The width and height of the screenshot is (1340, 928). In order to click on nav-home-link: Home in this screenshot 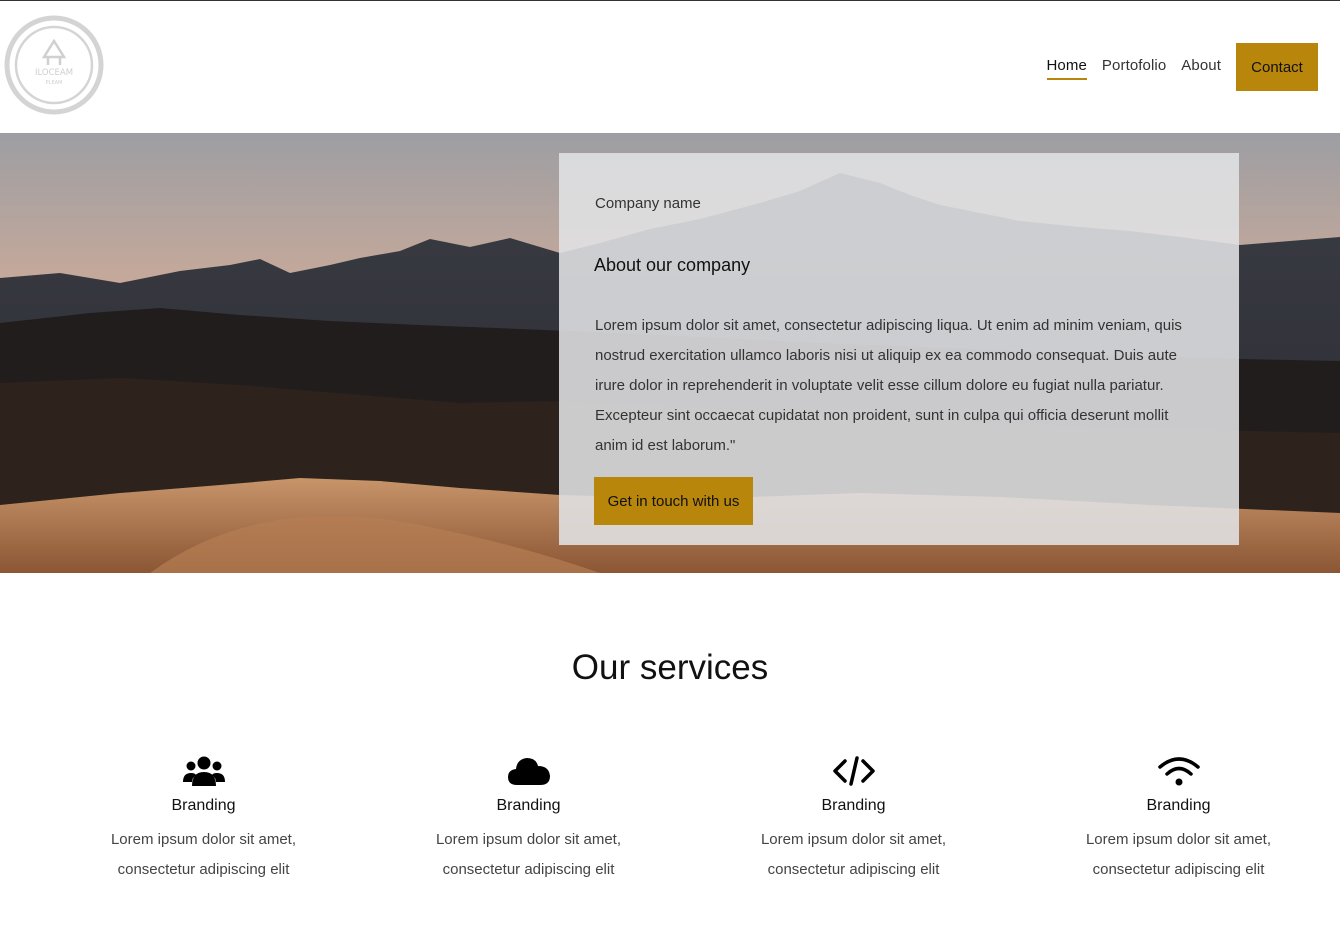, I will do `click(1067, 68)`.